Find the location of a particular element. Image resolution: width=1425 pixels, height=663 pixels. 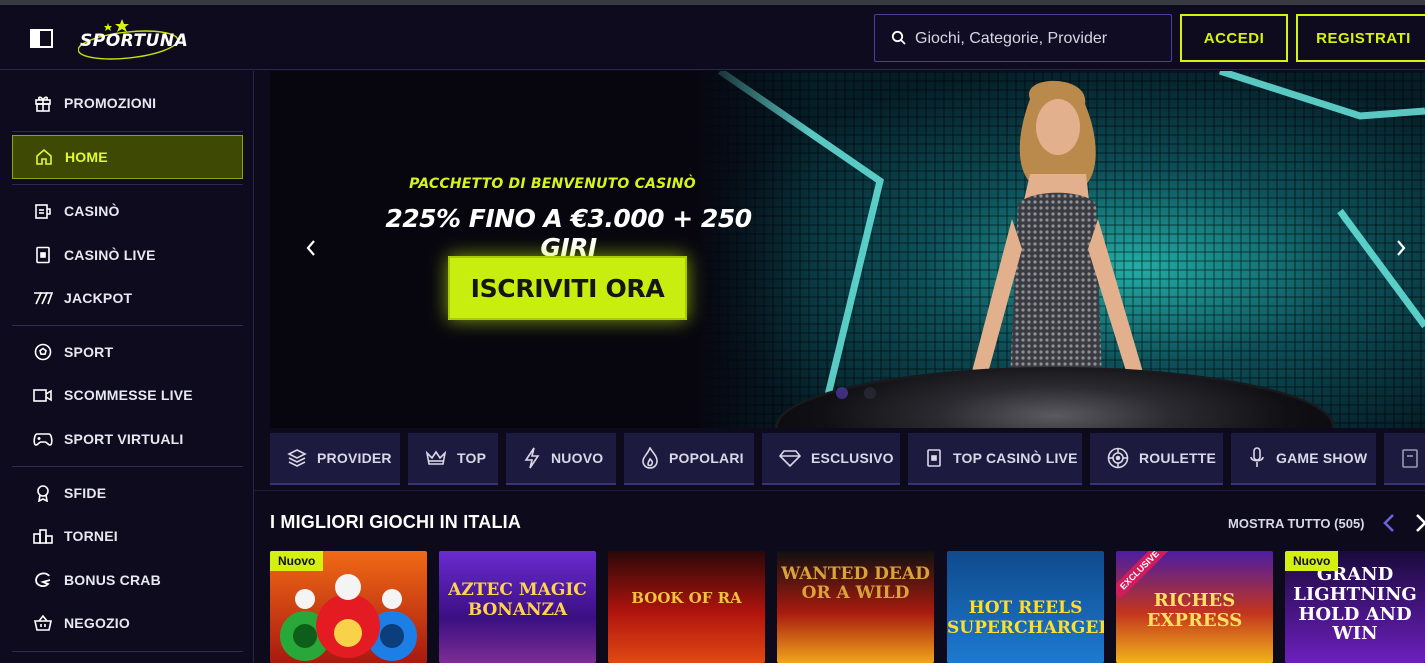

game-tile: AZTEC MAGIC BONANZA is located at coordinates (517, 607).